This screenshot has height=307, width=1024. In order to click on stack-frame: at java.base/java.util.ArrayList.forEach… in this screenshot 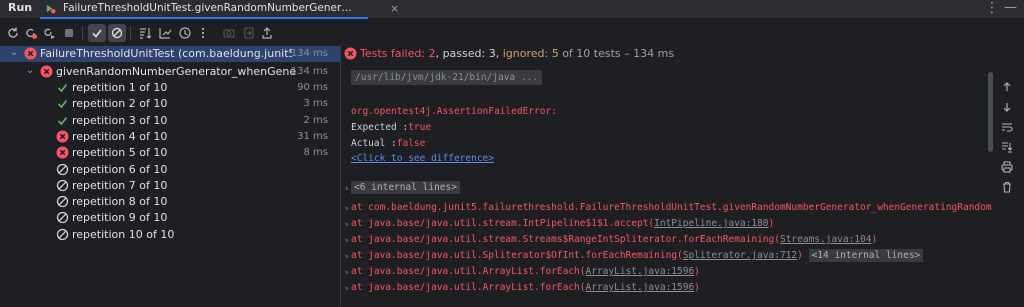, I will do `click(468, 287)`.